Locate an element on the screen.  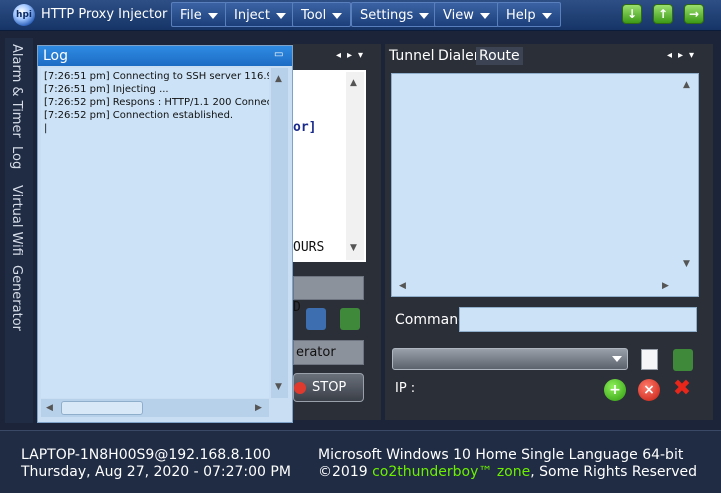
new-file-icon is located at coordinates (649, 359).